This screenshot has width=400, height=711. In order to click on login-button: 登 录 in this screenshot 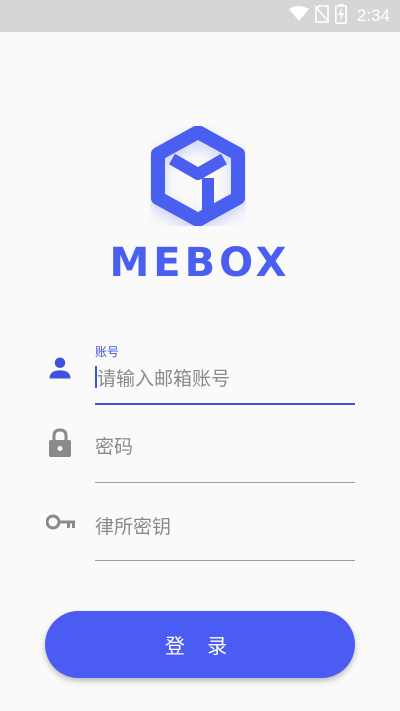, I will do `click(200, 644)`.